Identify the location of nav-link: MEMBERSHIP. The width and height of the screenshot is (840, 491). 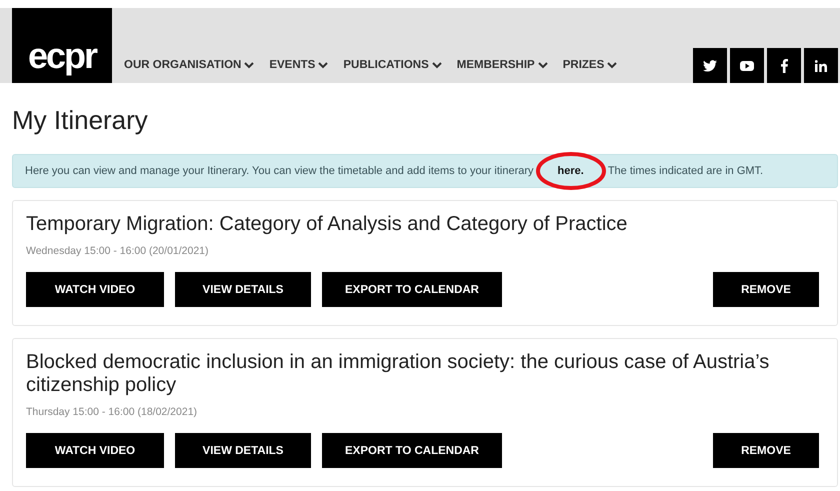
(502, 65).